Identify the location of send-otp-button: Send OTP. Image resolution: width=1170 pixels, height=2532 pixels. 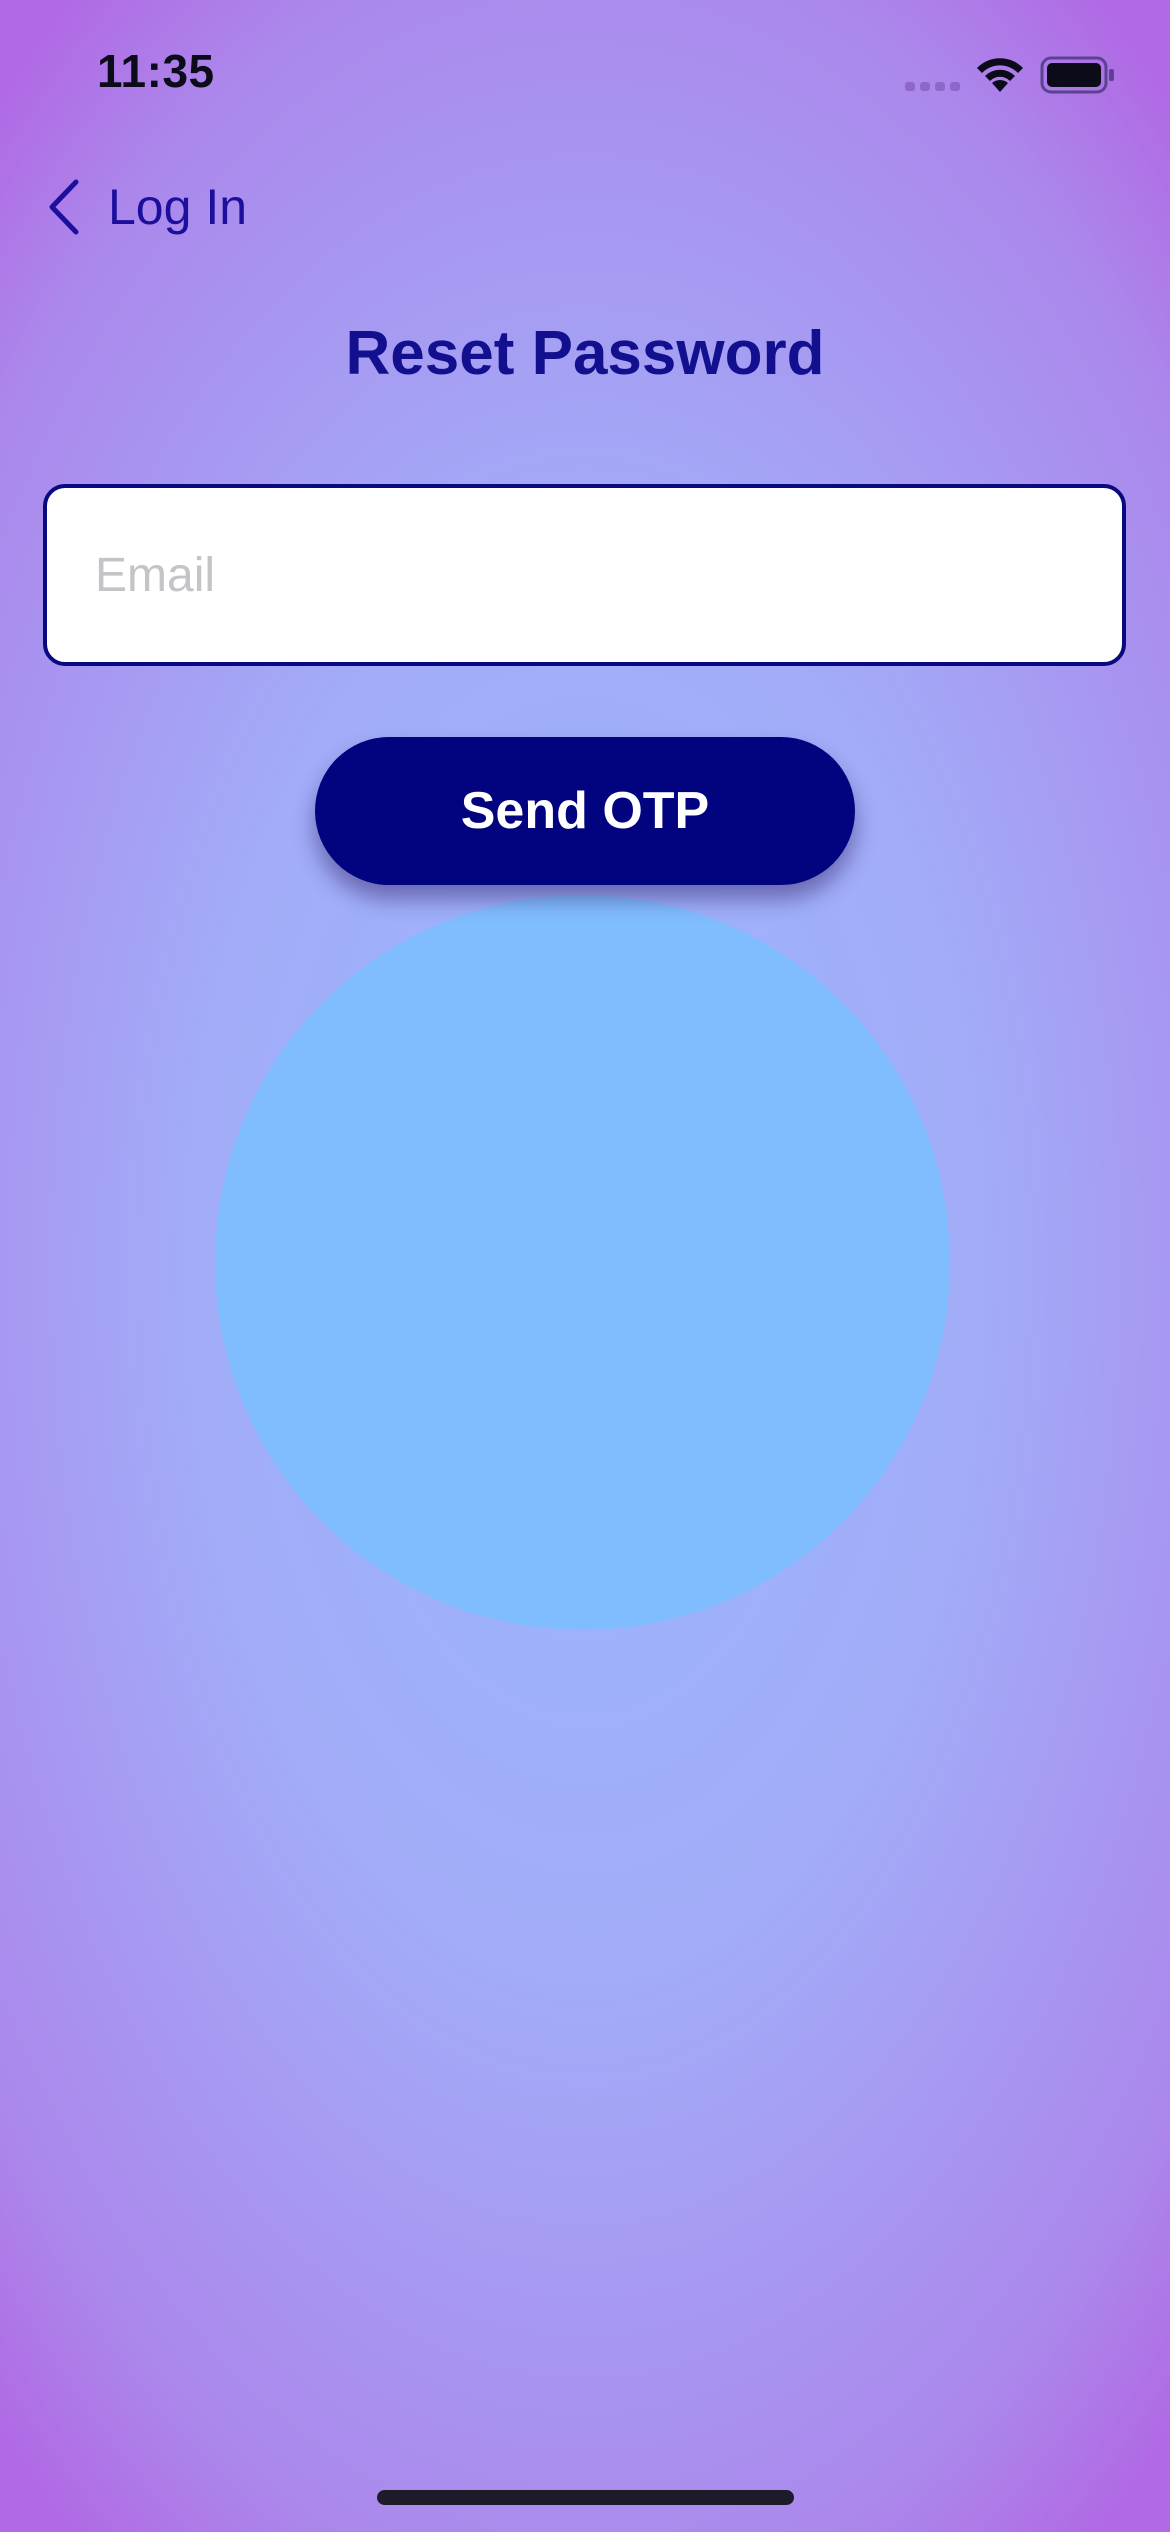
(585, 811).